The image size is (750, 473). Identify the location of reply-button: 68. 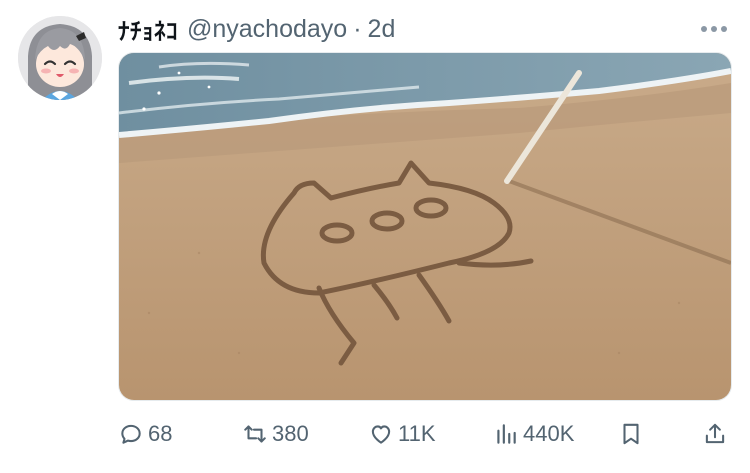
(145, 434).